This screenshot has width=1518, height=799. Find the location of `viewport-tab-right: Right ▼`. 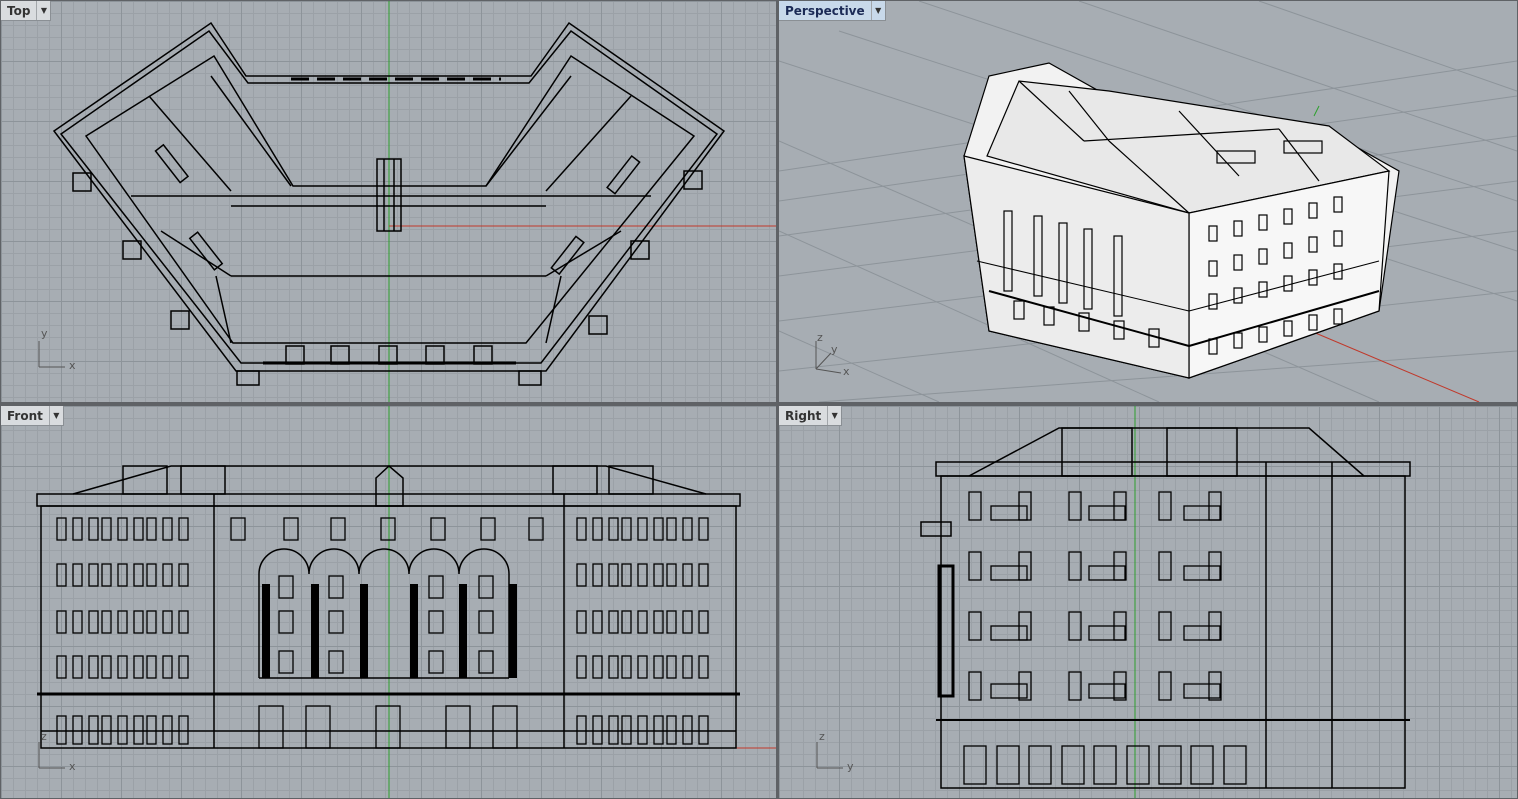

viewport-tab-right: Right ▼ is located at coordinates (811, 416).